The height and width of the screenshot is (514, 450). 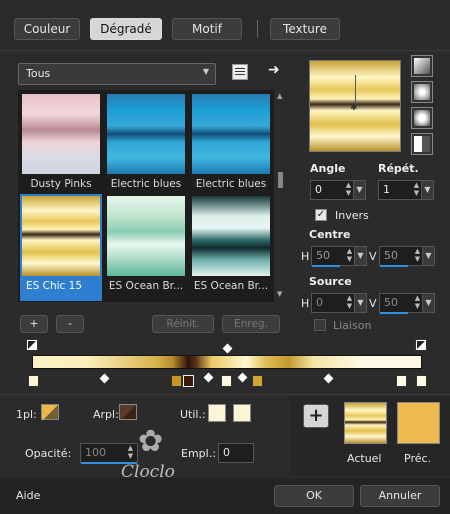 I want to click on source-h-input: 0 ▲ ▼ ▼, so click(x=339, y=303).